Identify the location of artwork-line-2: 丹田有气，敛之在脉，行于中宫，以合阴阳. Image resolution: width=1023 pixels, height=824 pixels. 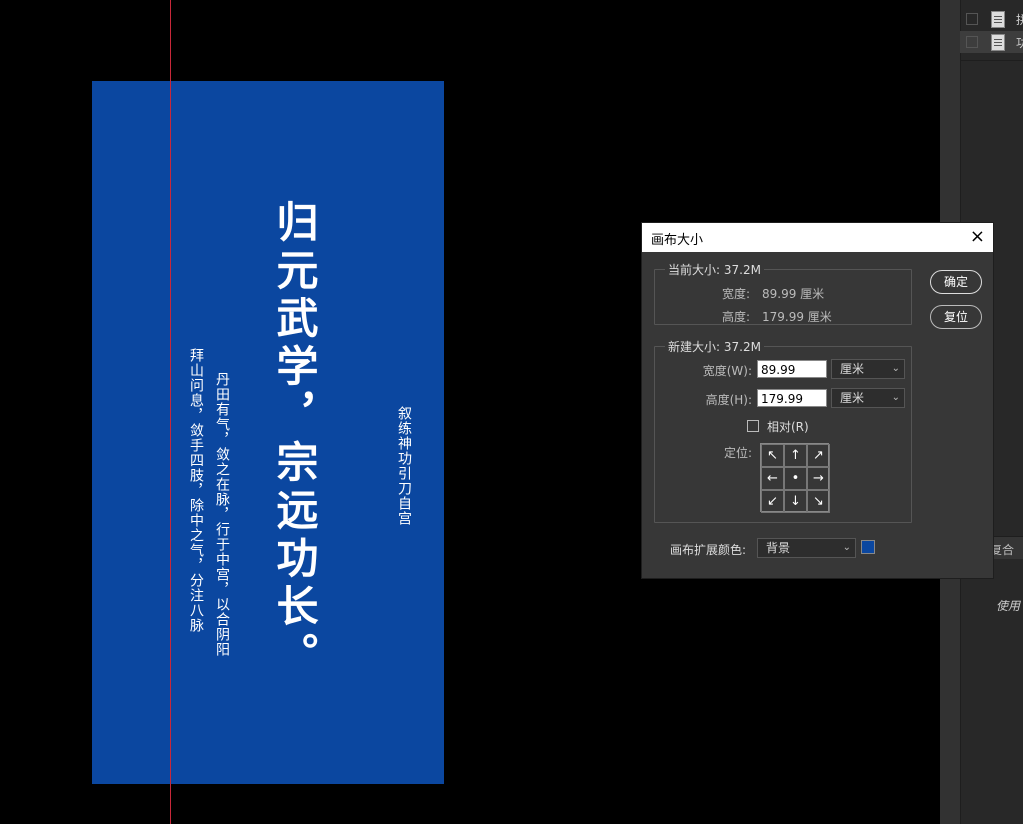
(222, 514).